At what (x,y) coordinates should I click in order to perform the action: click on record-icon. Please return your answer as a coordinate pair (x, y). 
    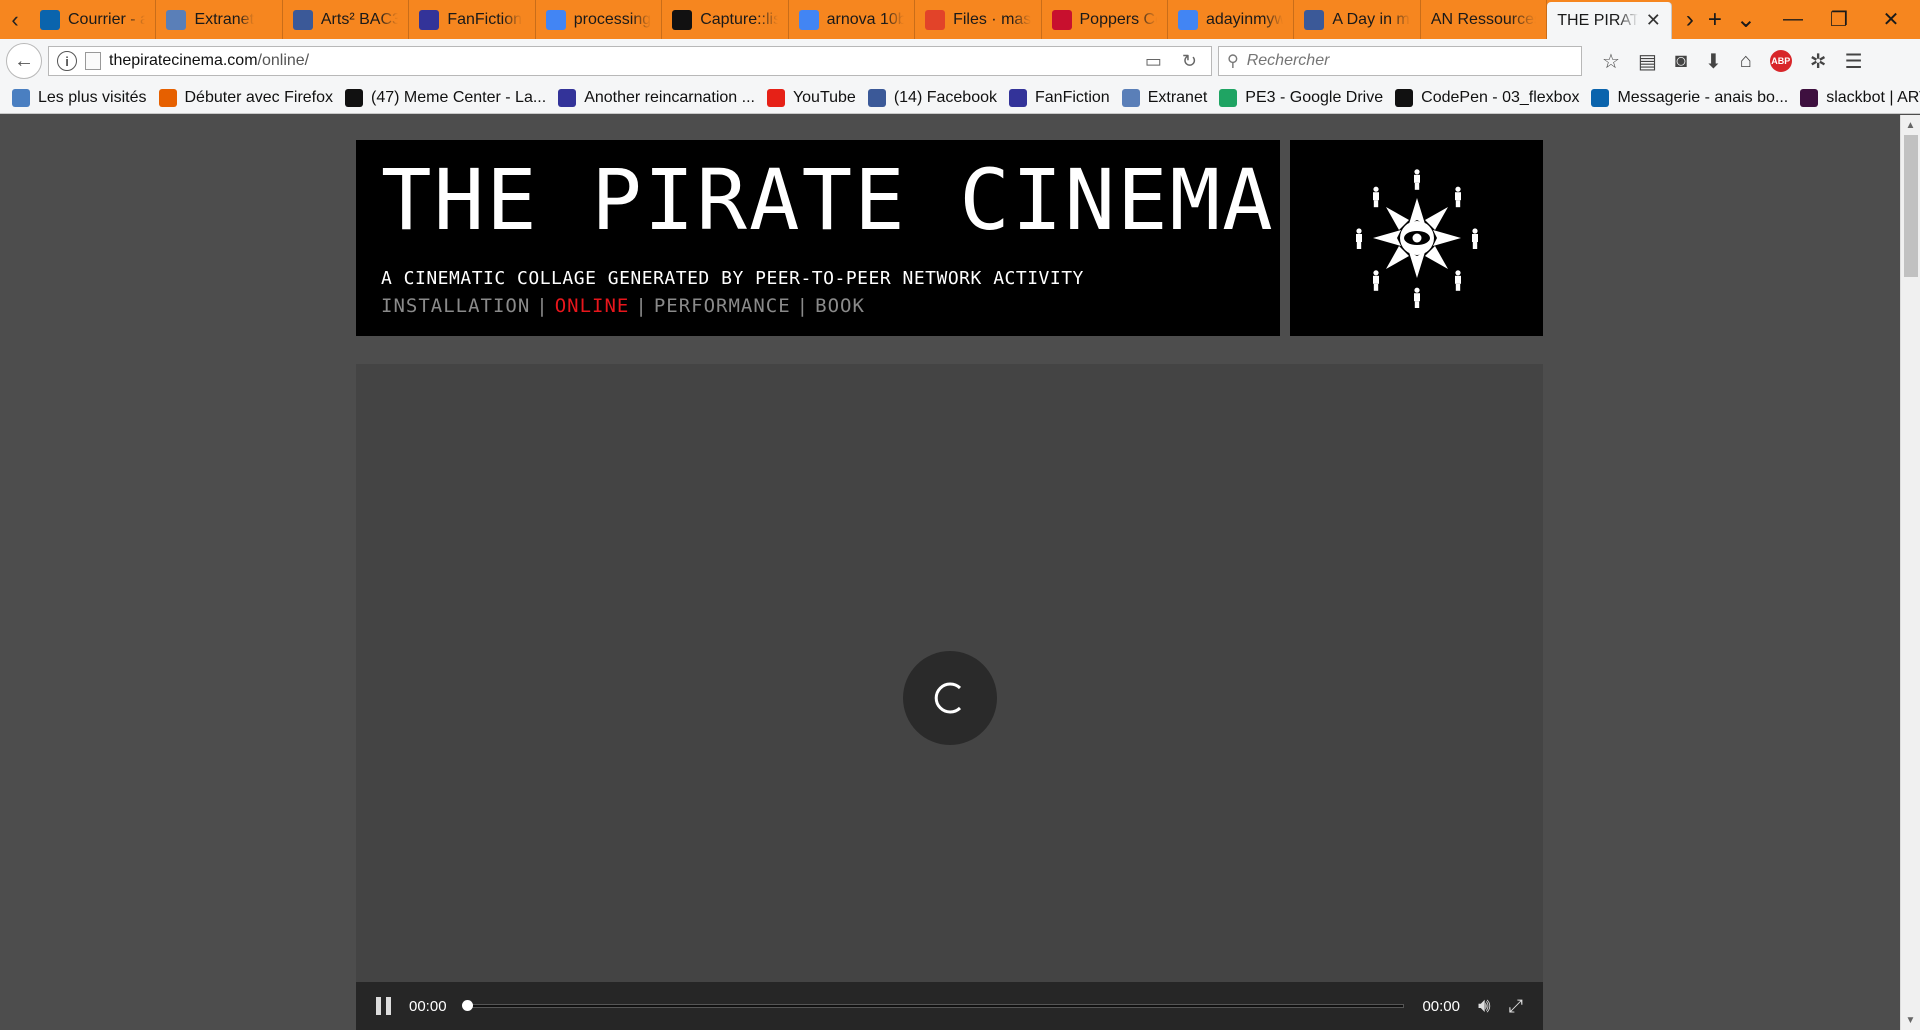
    Looking at the image, I should click on (1061, 19).